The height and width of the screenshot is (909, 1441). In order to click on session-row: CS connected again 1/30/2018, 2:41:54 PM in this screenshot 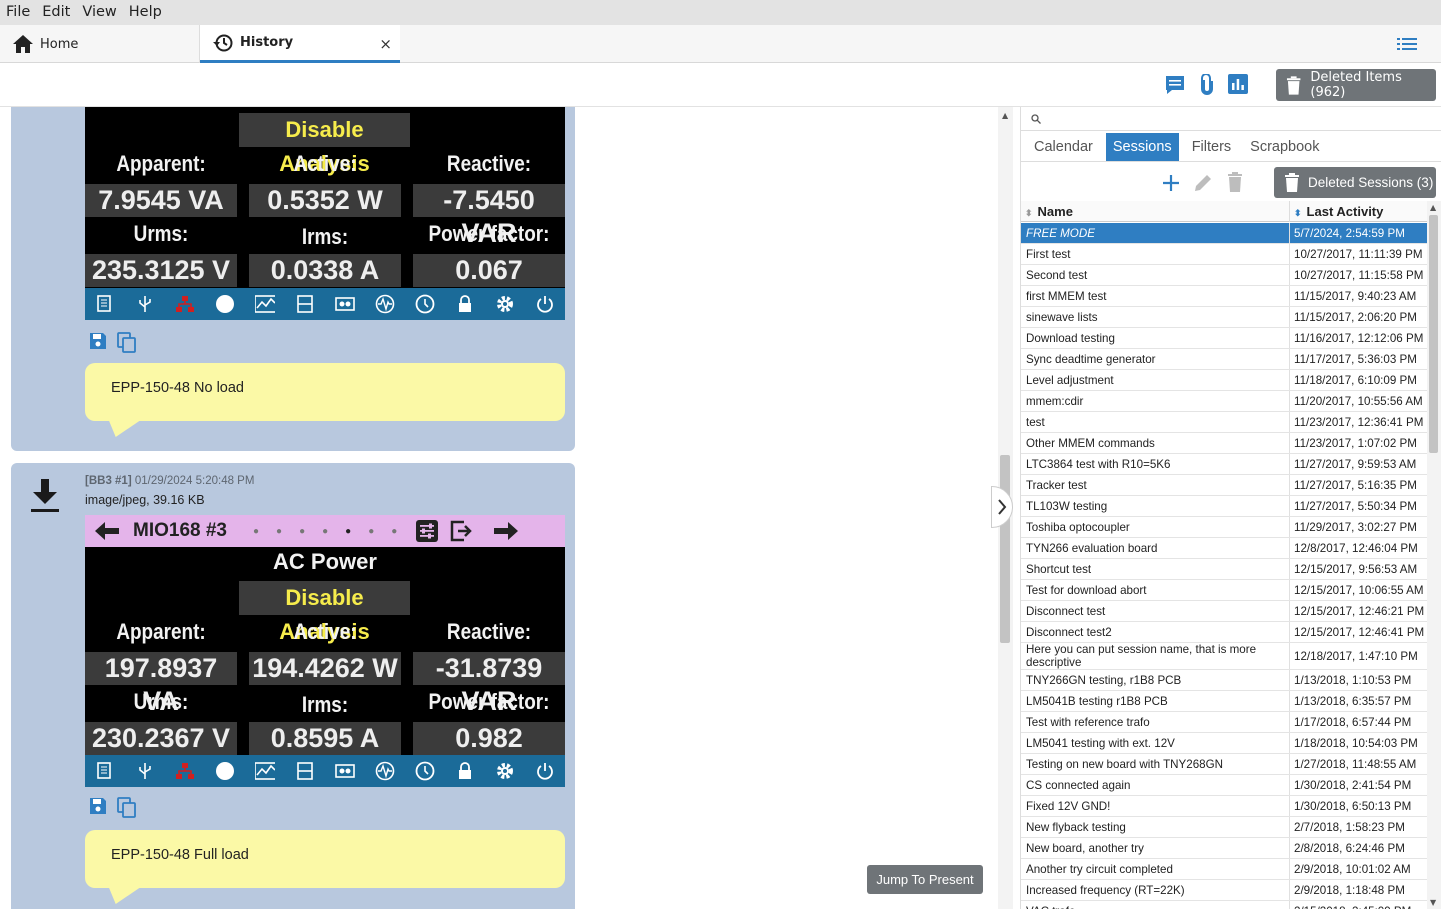, I will do `click(1225, 785)`.